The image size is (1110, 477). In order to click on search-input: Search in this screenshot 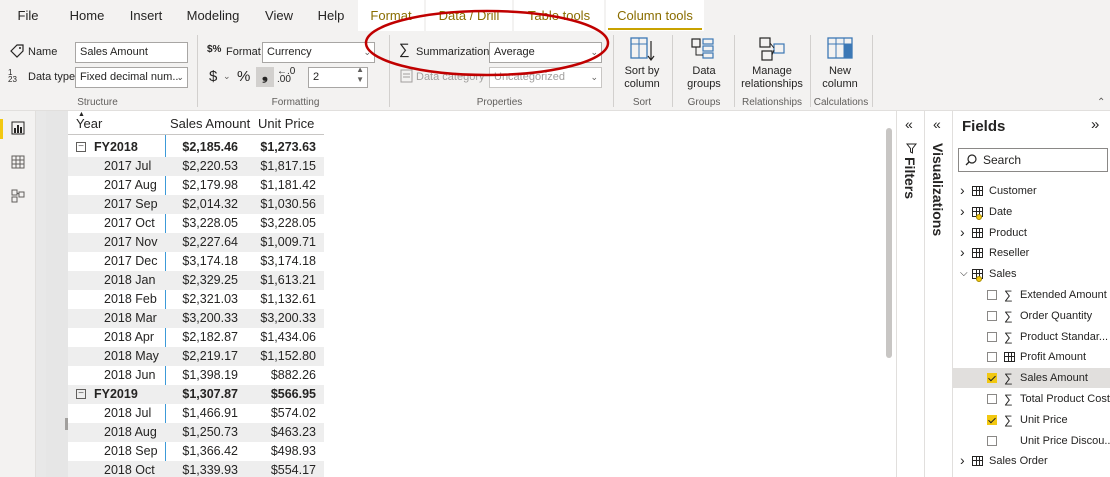, I will do `click(1033, 160)`.